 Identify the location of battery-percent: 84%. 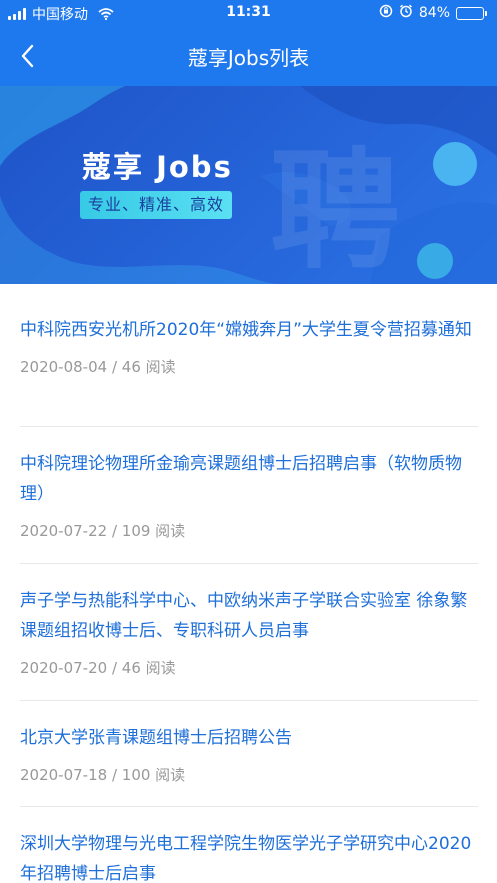
(434, 13).